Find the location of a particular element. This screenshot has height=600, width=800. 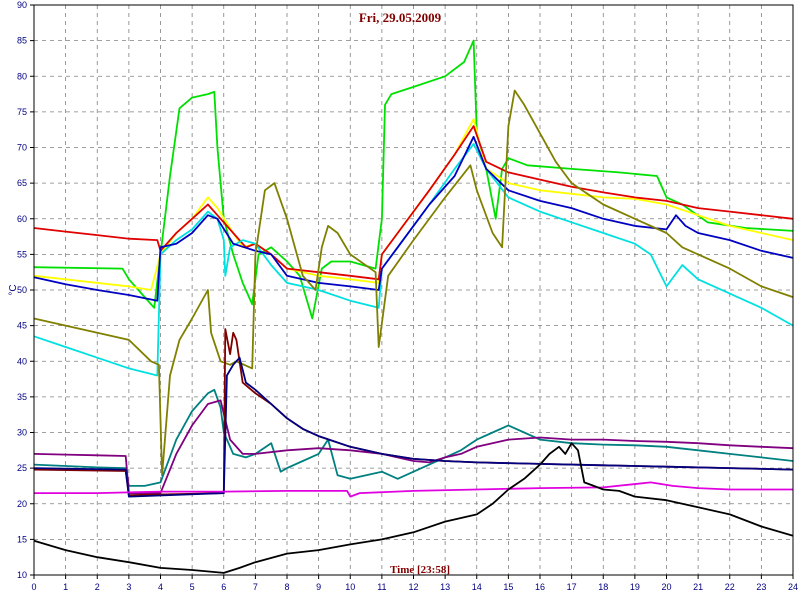

x-tick-label: 1 is located at coordinates (65, 587).